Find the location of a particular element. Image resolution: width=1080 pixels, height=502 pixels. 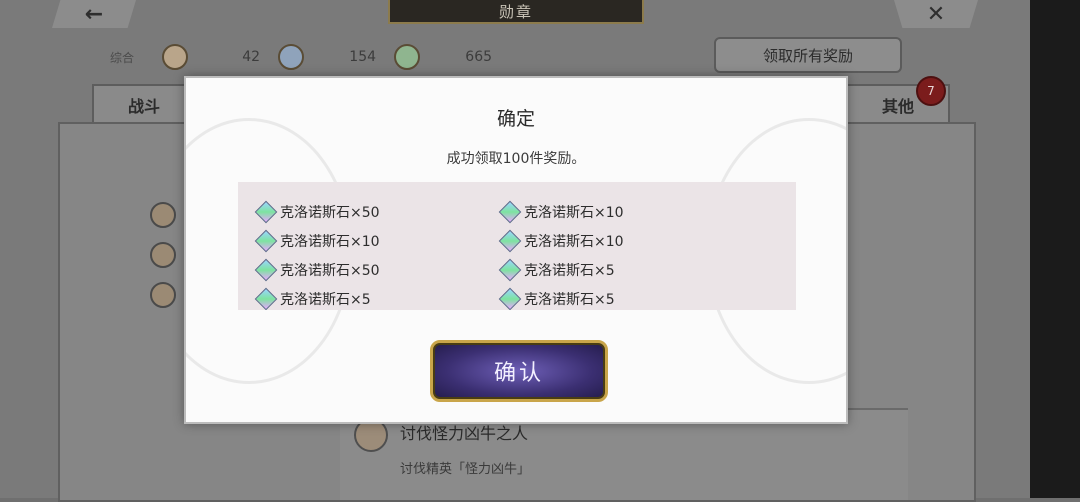

medal-count-1: 42 is located at coordinates (251, 57).